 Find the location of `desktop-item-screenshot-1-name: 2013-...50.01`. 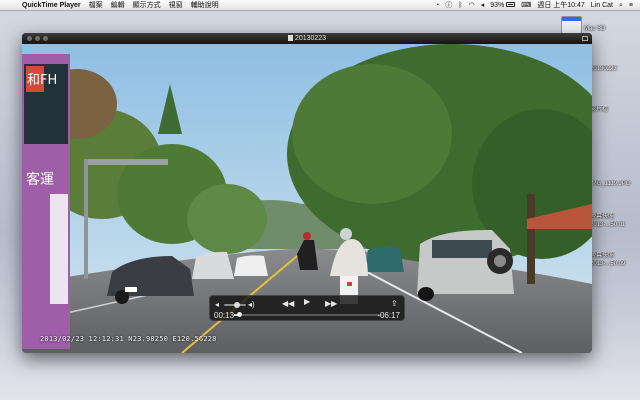

desktop-item-screenshot-1-name: 2013-...50.01 is located at coordinates (614, 225).